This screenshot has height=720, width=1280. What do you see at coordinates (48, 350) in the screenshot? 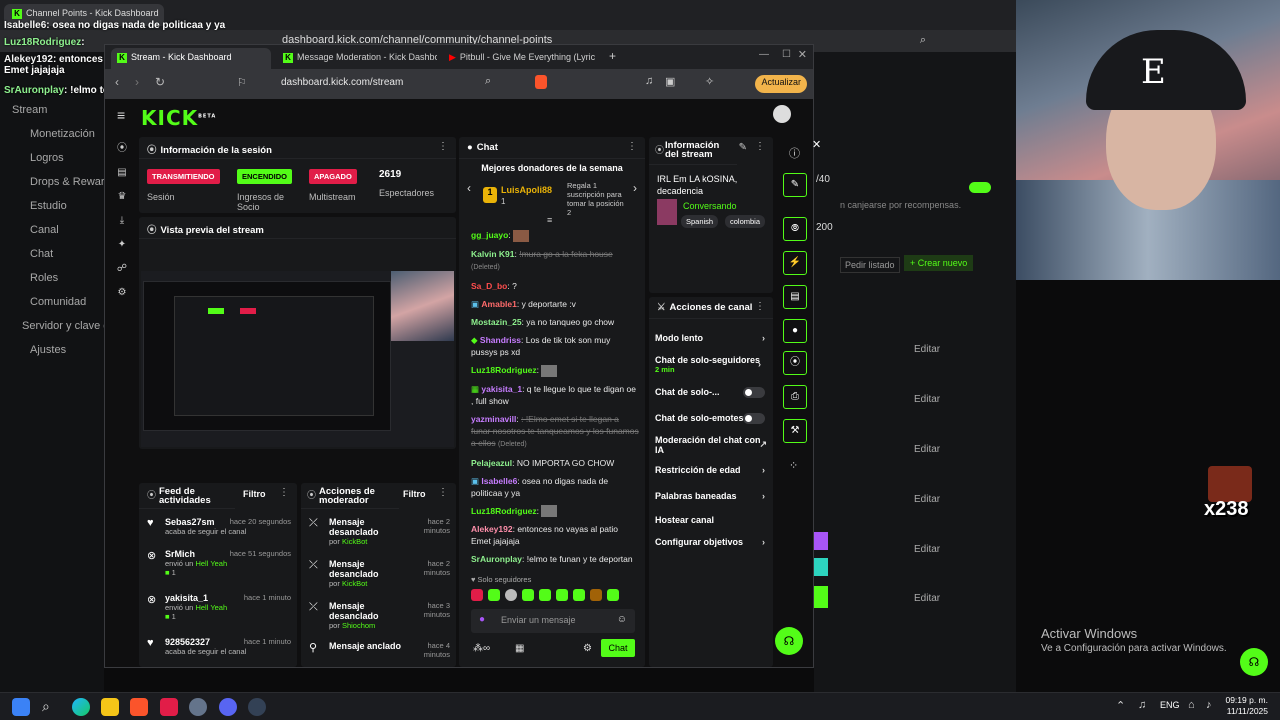
I see `bg-sidebar-item: Ajustes` at bounding box center [48, 350].